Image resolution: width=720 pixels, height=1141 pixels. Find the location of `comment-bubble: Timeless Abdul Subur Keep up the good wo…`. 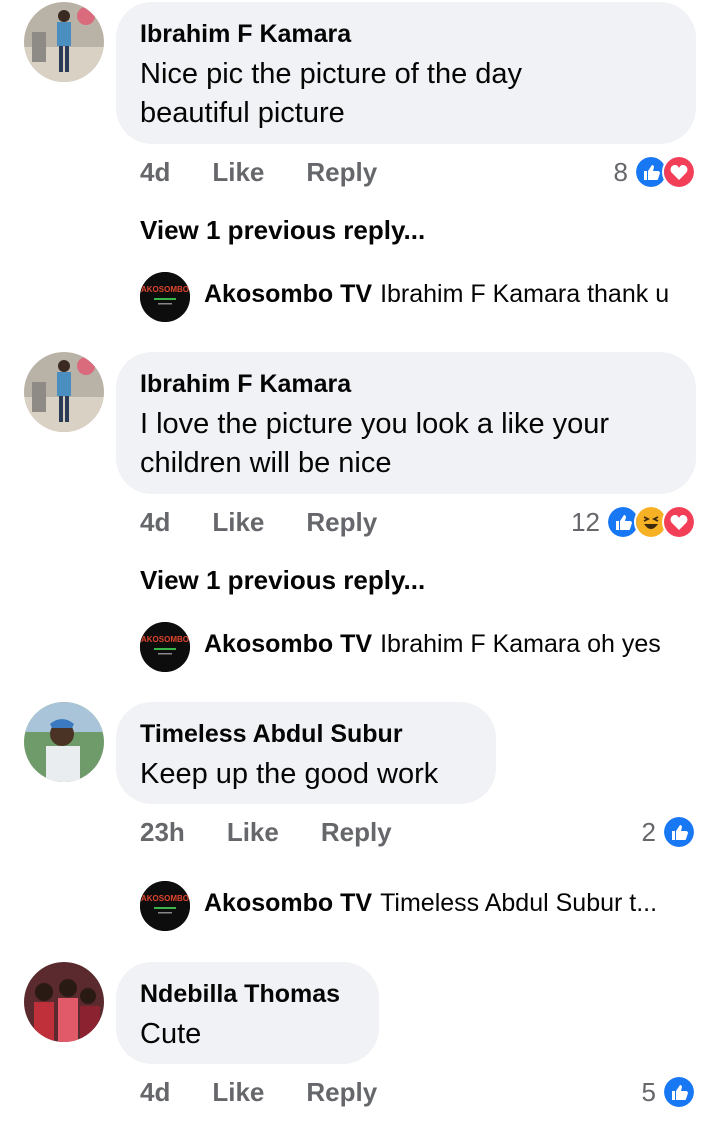

comment-bubble: Timeless Abdul Subur Keep up the good wo… is located at coordinates (306, 753).